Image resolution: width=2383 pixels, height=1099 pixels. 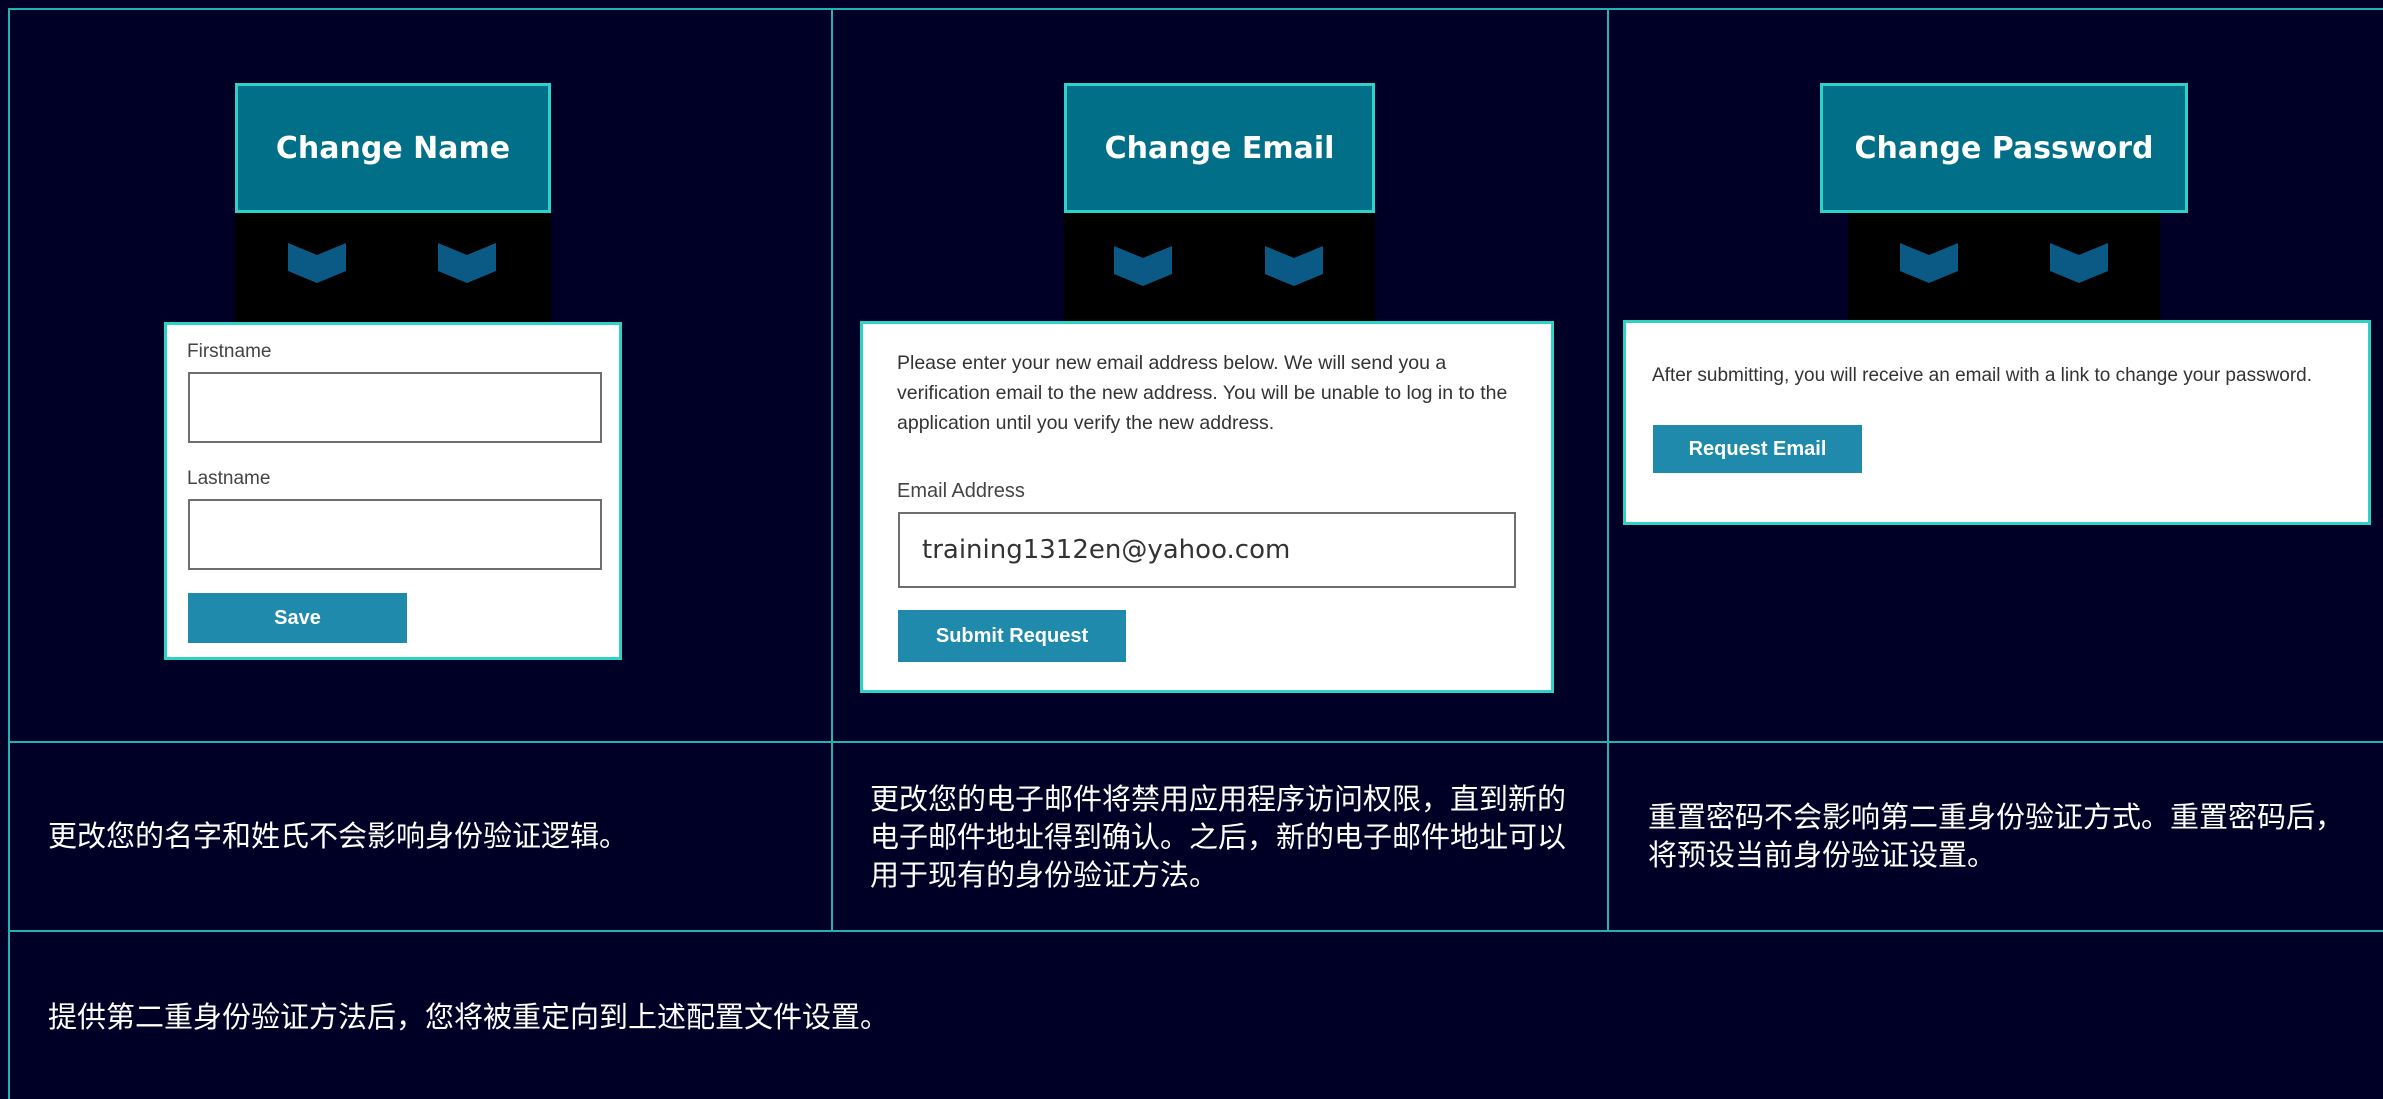 What do you see at coordinates (1012, 636) in the screenshot?
I see `submit-request-button: Submit Request` at bounding box center [1012, 636].